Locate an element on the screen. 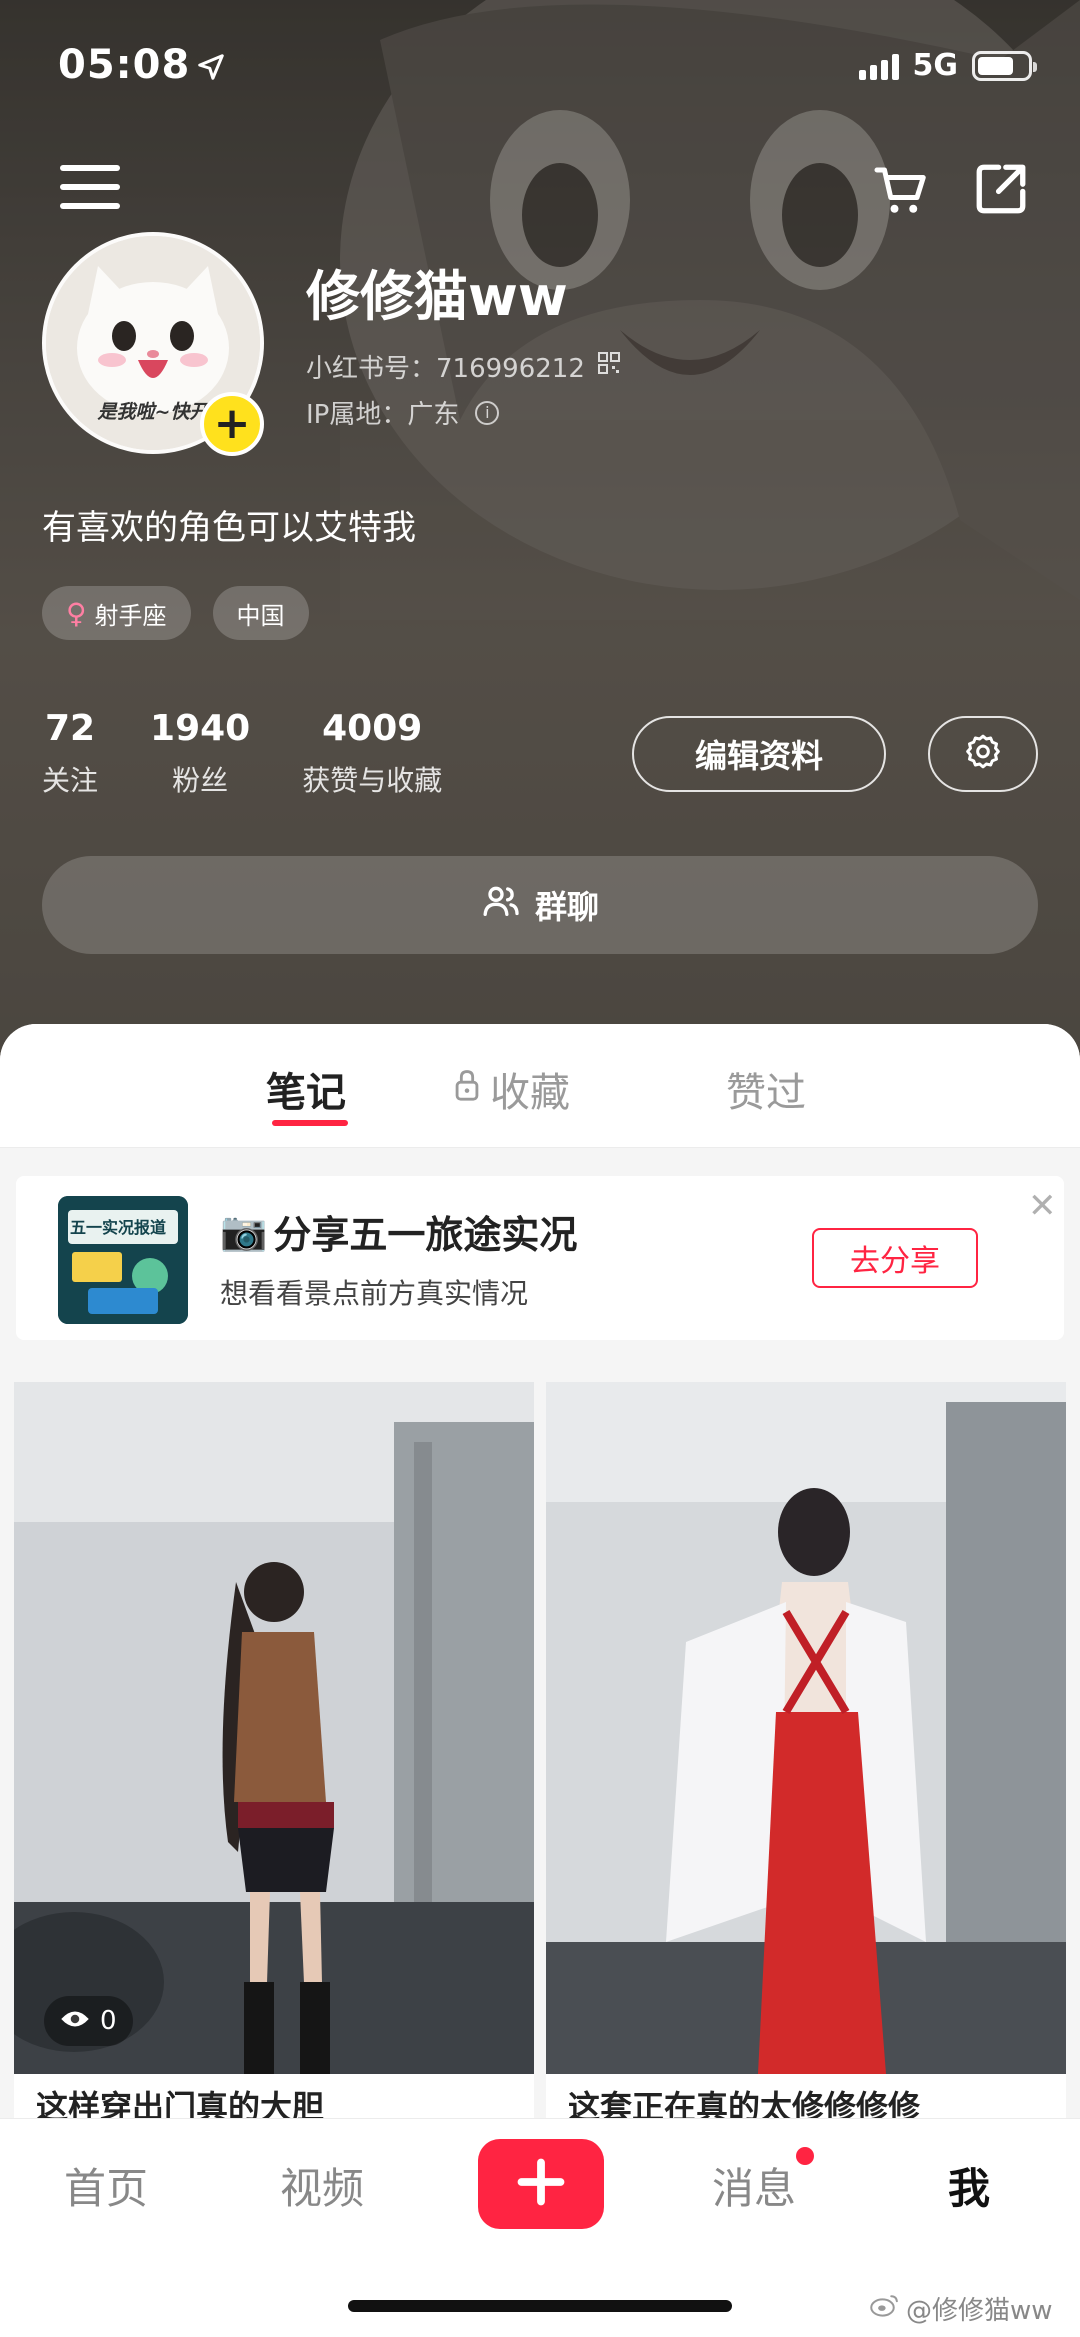 The image size is (1080, 2337). battery-icon is located at coordinates (1004, 65).